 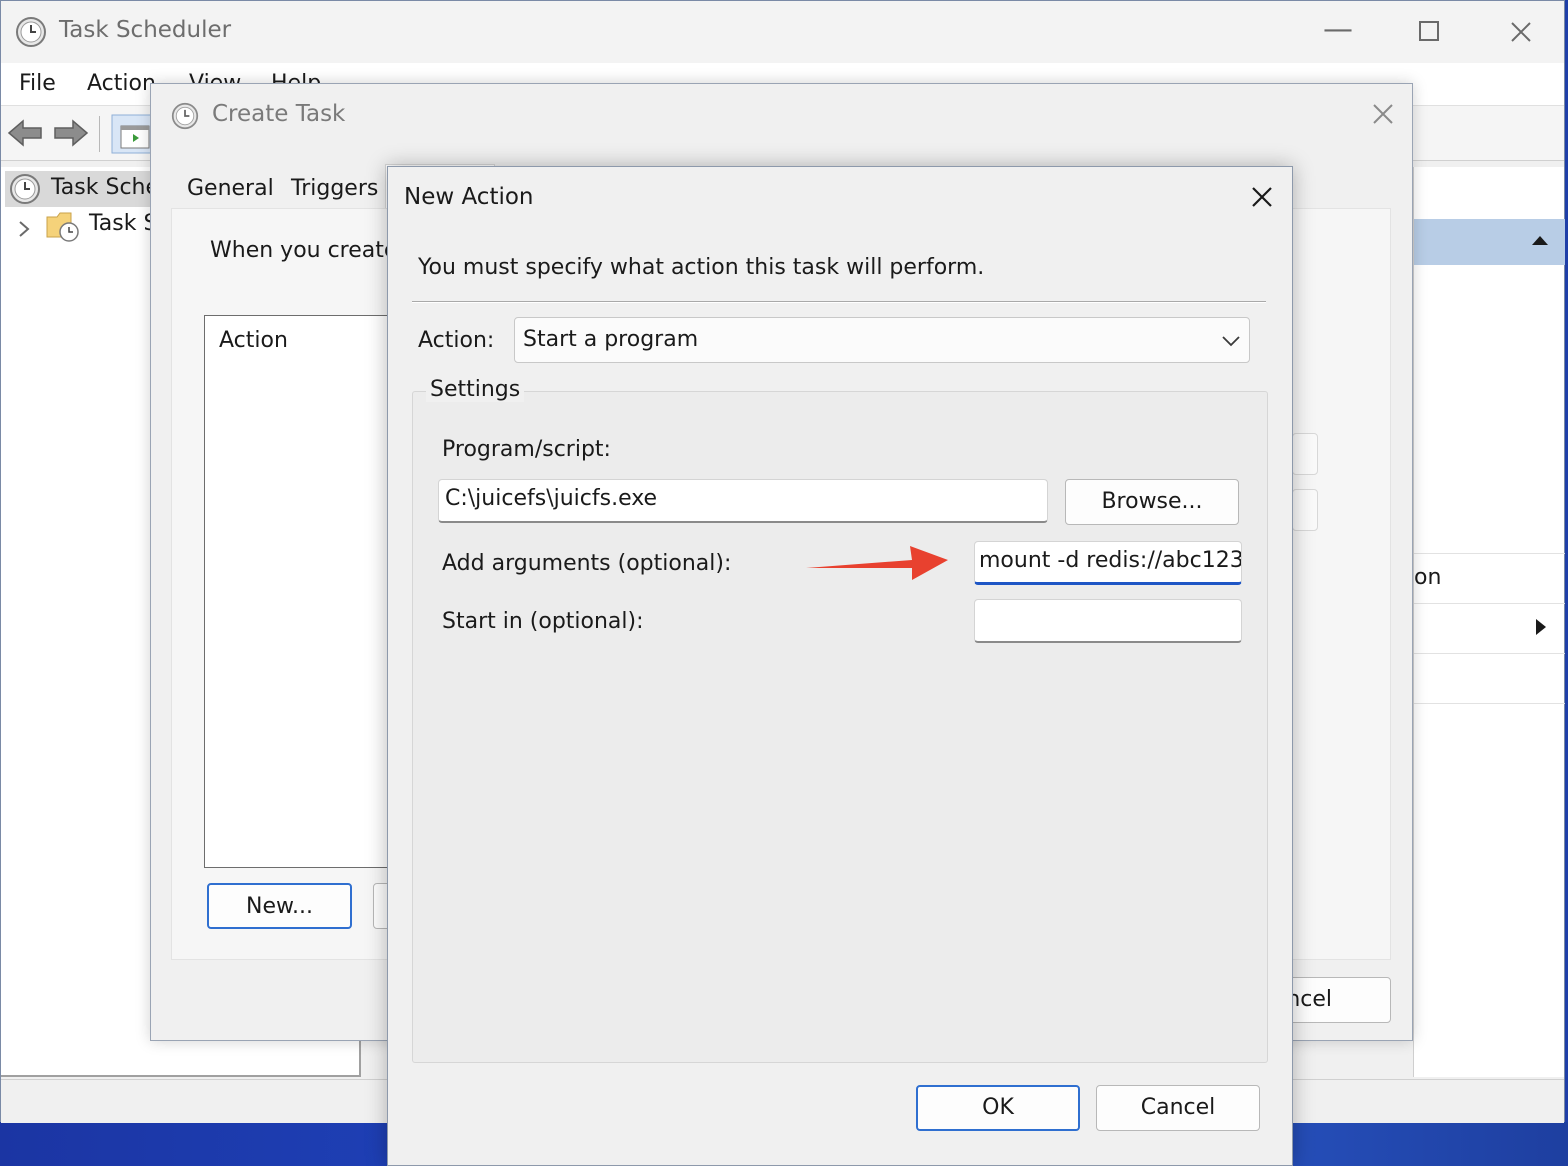 What do you see at coordinates (1305, 510) in the screenshot?
I see `delete-button` at bounding box center [1305, 510].